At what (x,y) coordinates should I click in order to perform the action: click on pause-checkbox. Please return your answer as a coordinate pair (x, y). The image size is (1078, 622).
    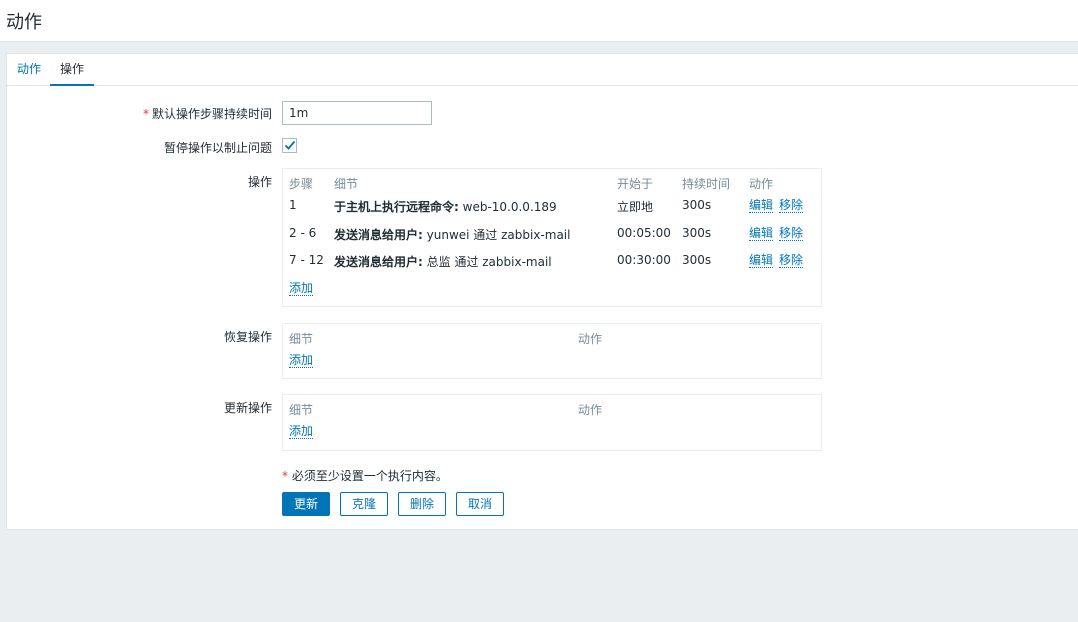
    Looking at the image, I should click on (289, 145).